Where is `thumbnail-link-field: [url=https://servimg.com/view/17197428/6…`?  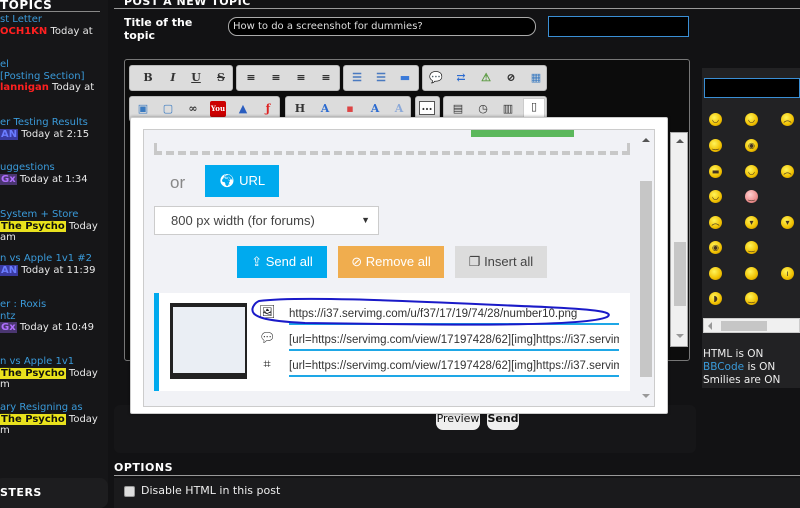
thumbnail-link-field: [url=https://servimg.com/view/17197428/6… is located at coordinates (454, 367).